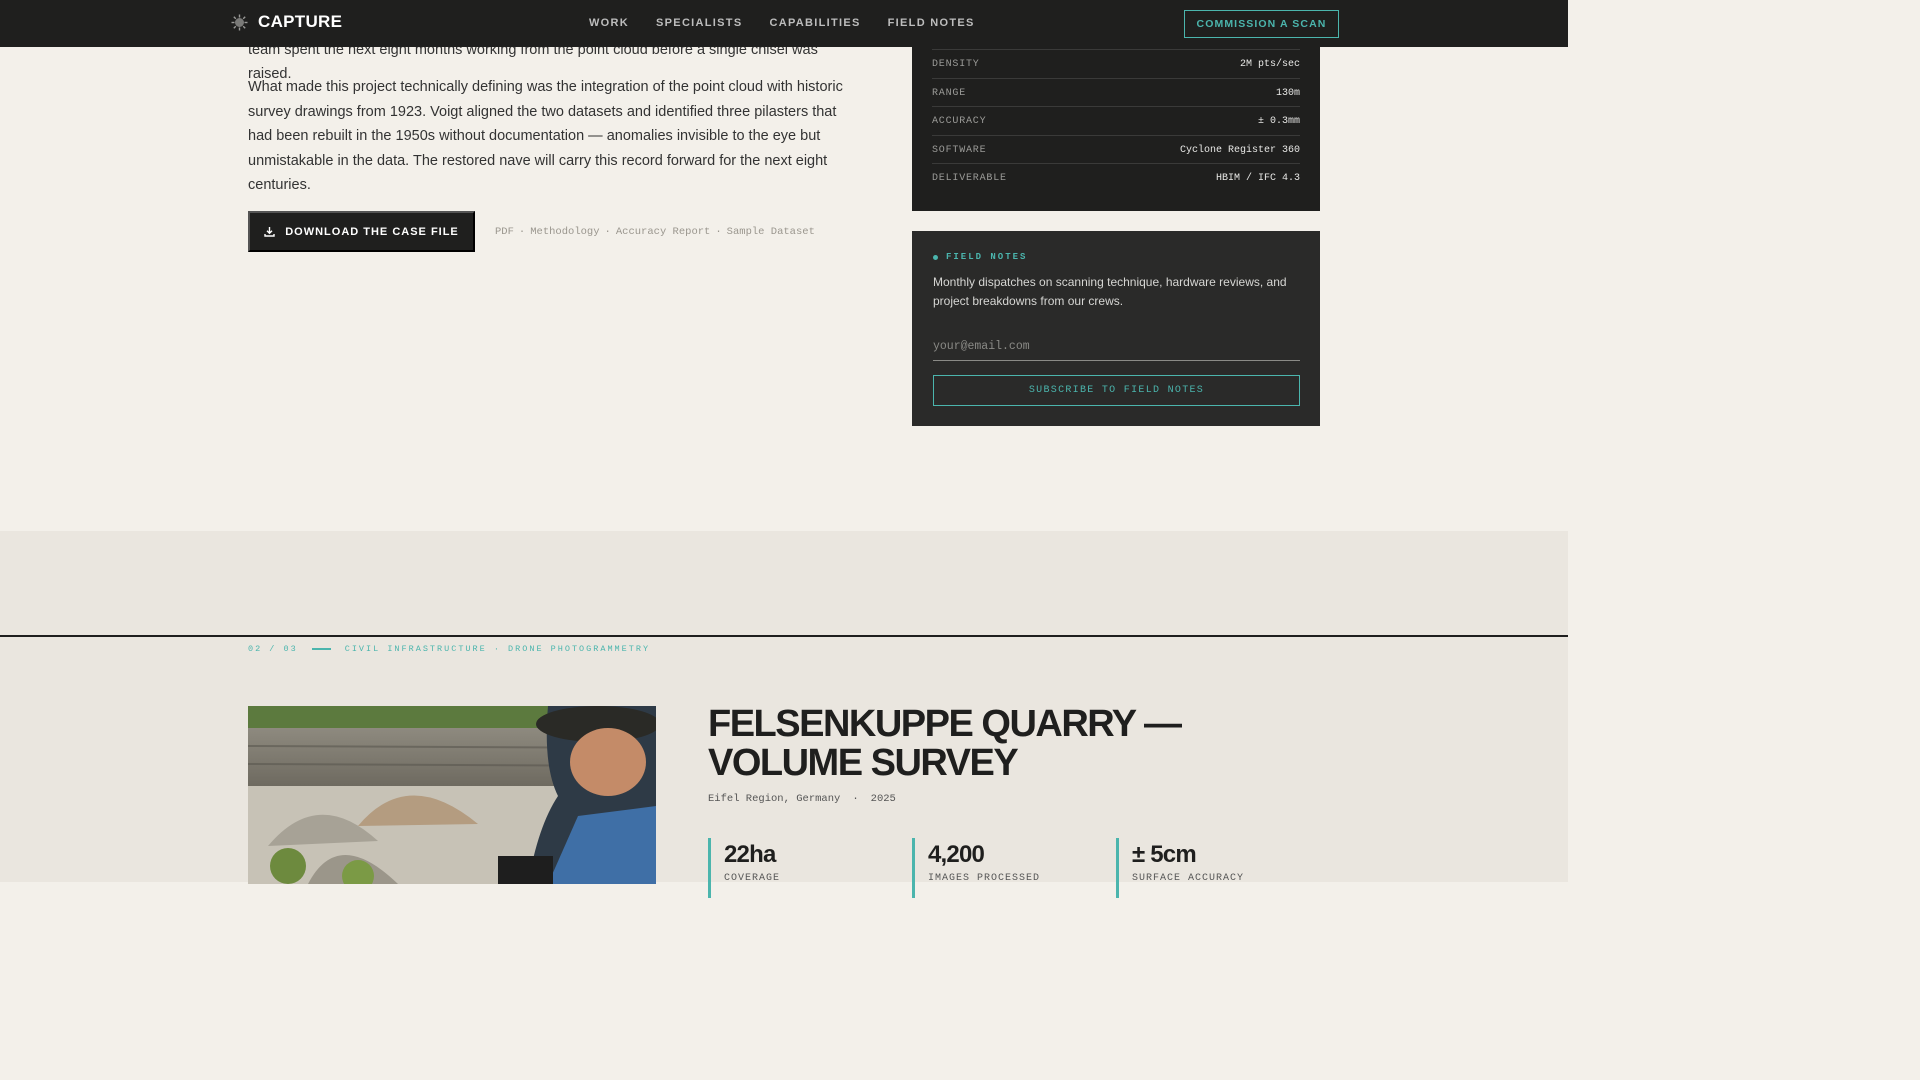 Image resolution: width=1920 pixels, height=1080 pixels. What do you see at coordinates (1116, 63) in the screenshot?
I see `spec-row-density: DENSITY 2M pts/sec` at bounding box center [1116, 63].